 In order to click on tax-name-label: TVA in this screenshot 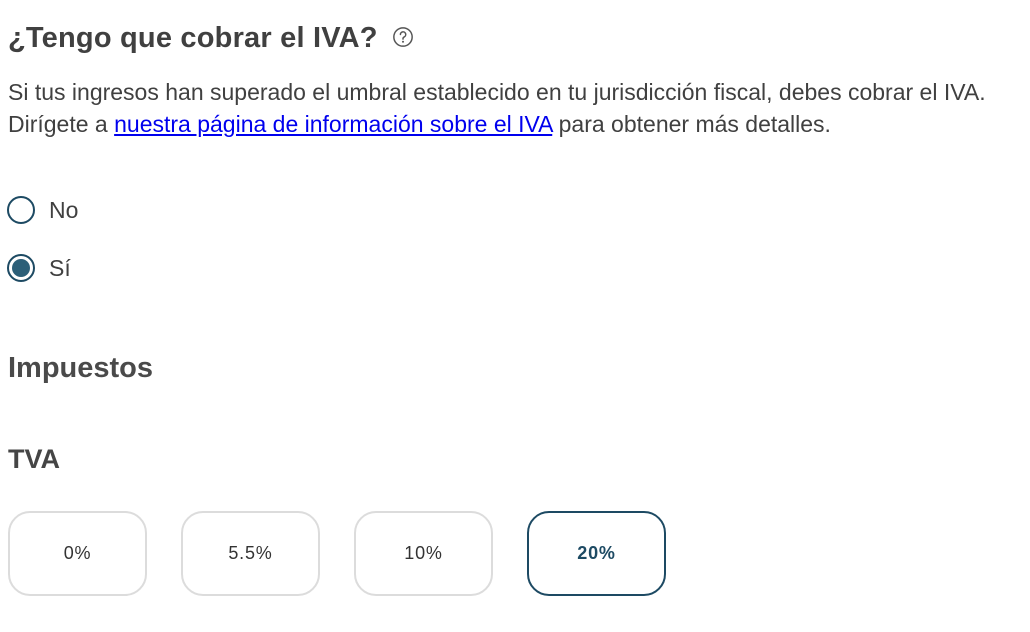, I will do `click(34, 459)`.